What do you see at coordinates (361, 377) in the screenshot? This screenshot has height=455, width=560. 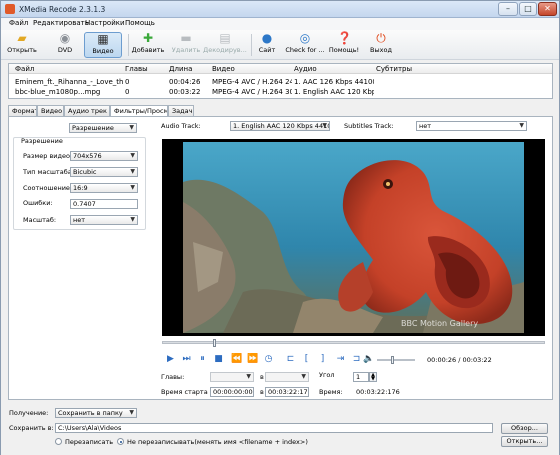 I see `angle-field: 1` at bounding box center [361, 377].